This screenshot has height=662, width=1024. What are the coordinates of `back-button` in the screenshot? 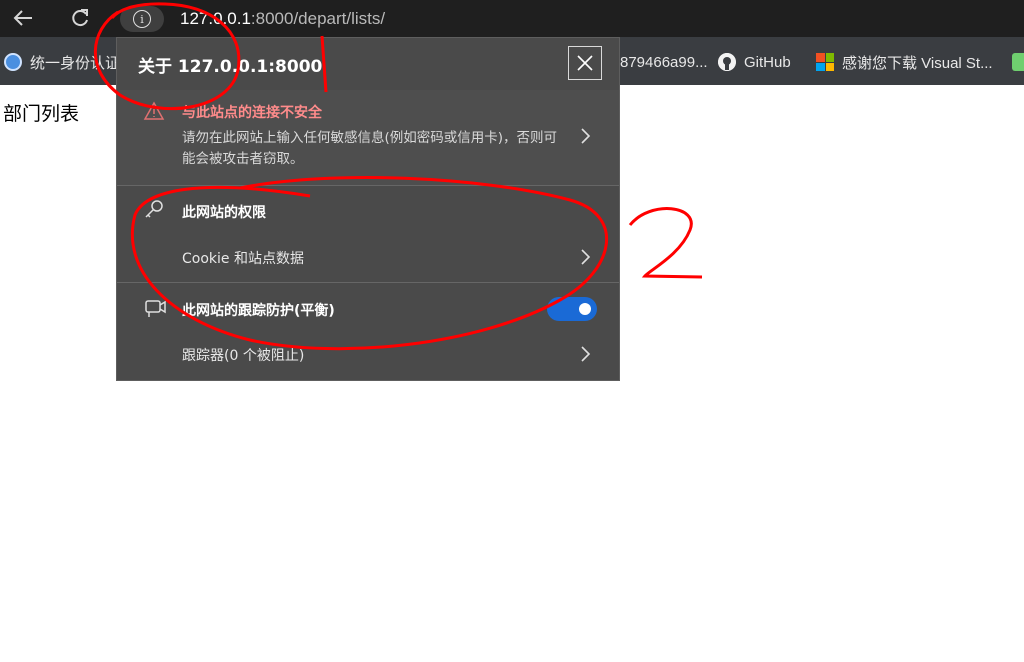 It's located at (23, 18).